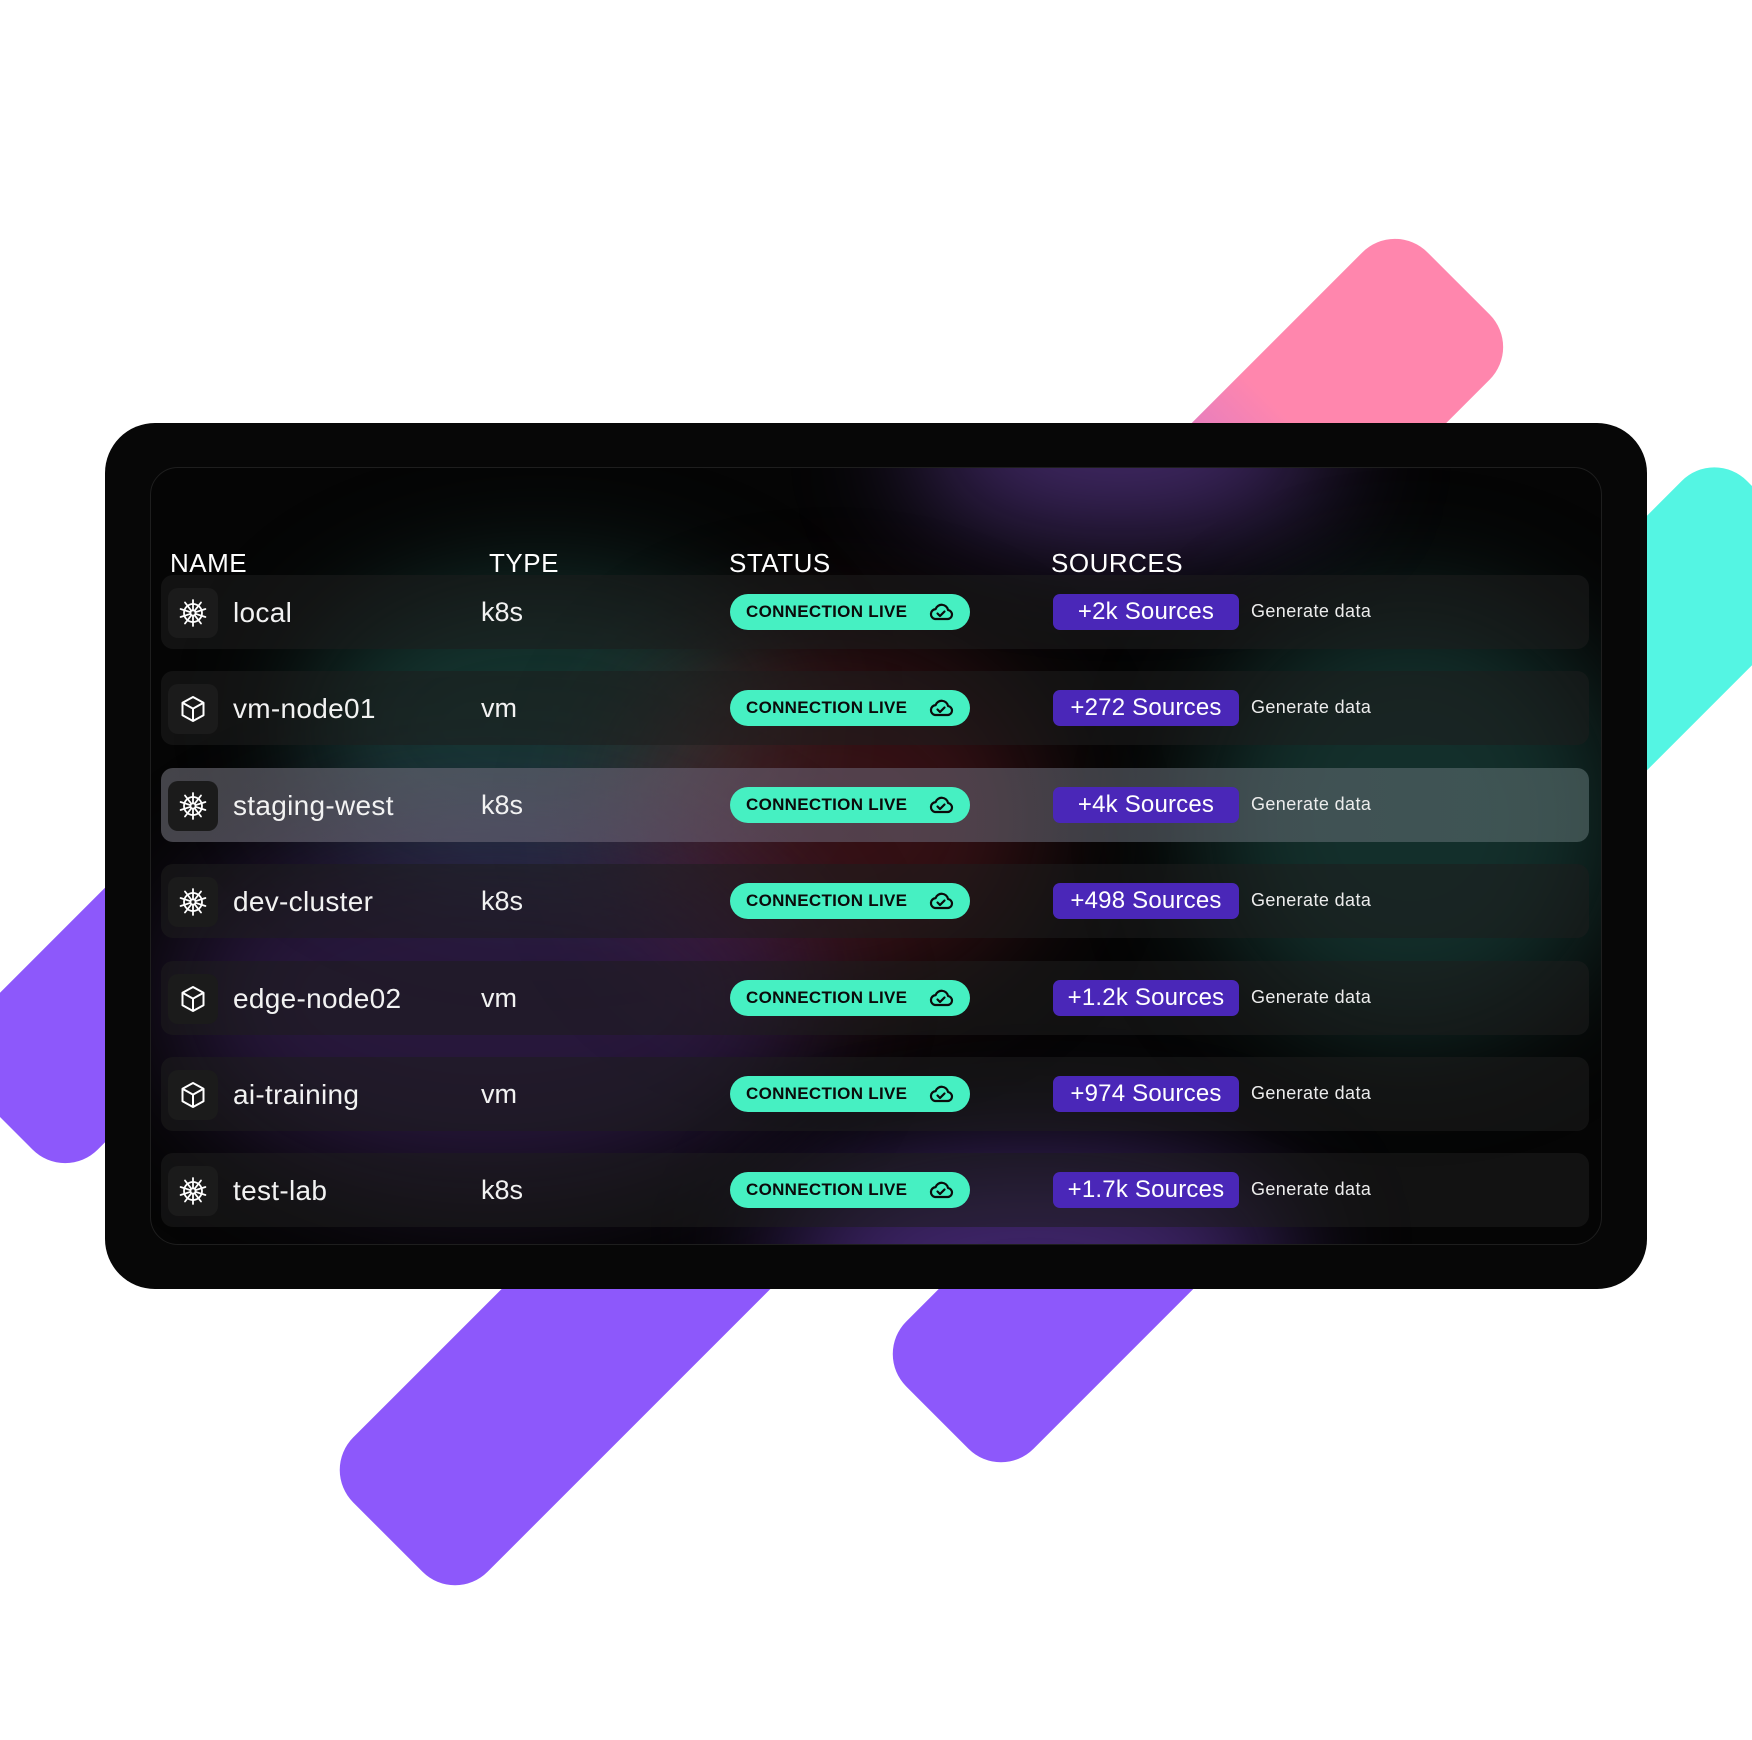 The height and width of the screenshot is (1740, 1752). Describe the element at coordinates (280, 1191) in the screenshot. I see `row-name: test-lab` at that location.